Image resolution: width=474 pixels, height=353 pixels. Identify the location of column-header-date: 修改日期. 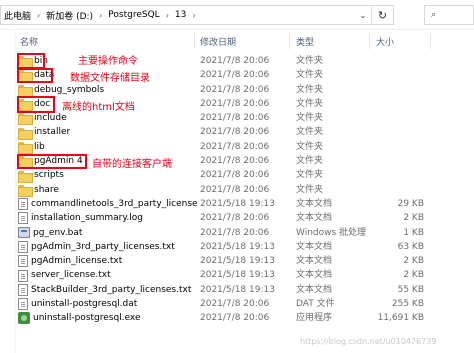
(218, 41).